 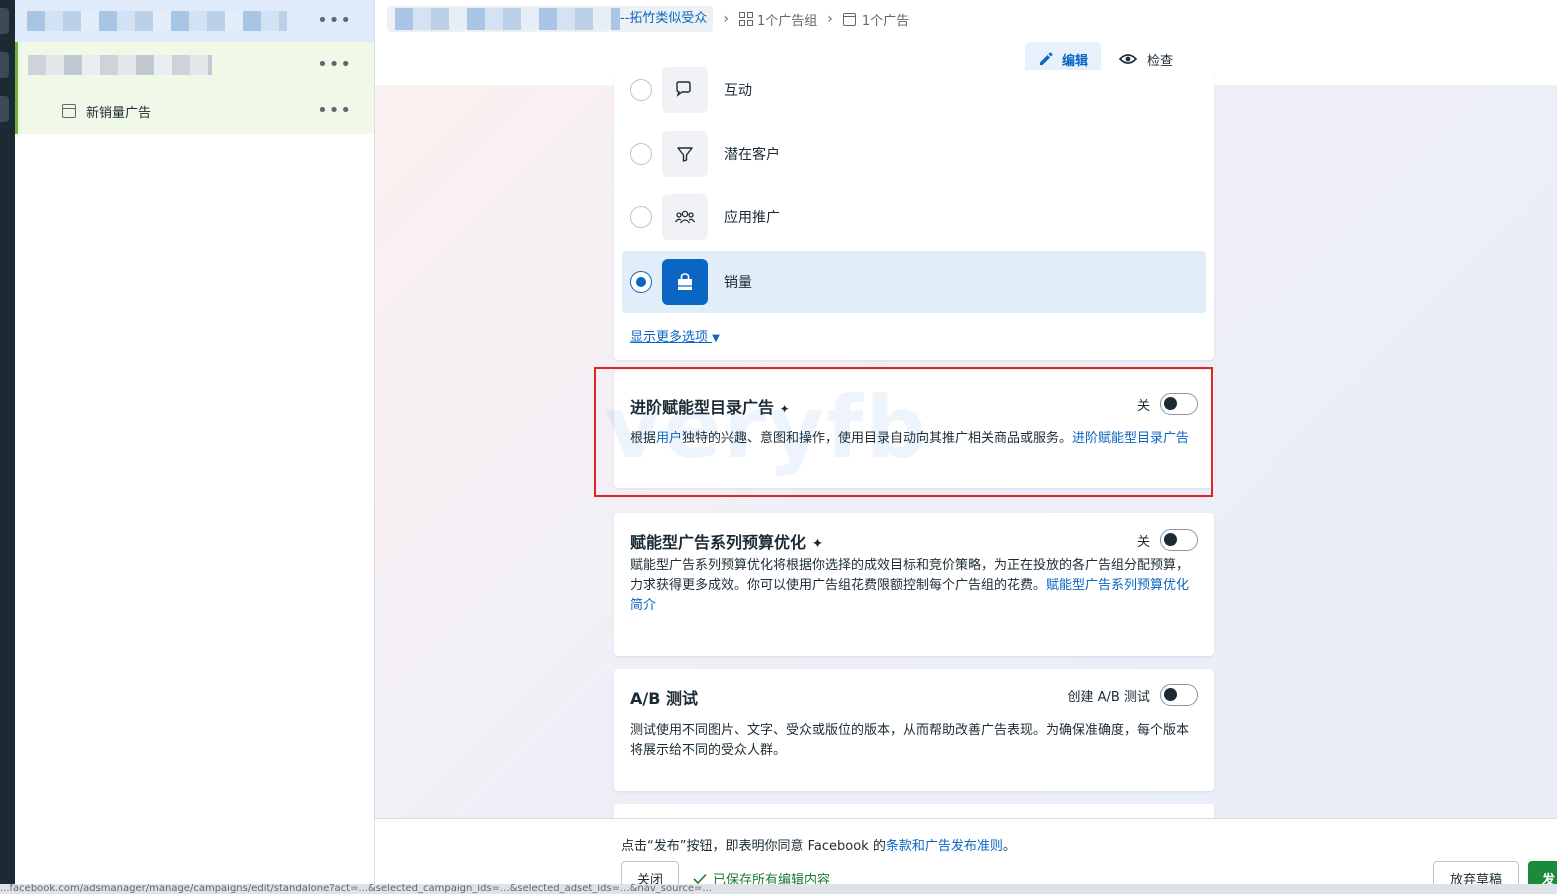 What do you see at coordinates (718, 542) in the screenshot?
I see `cbo-title: 赋能型广告系列预算优化` at bounding box center [718, 542].